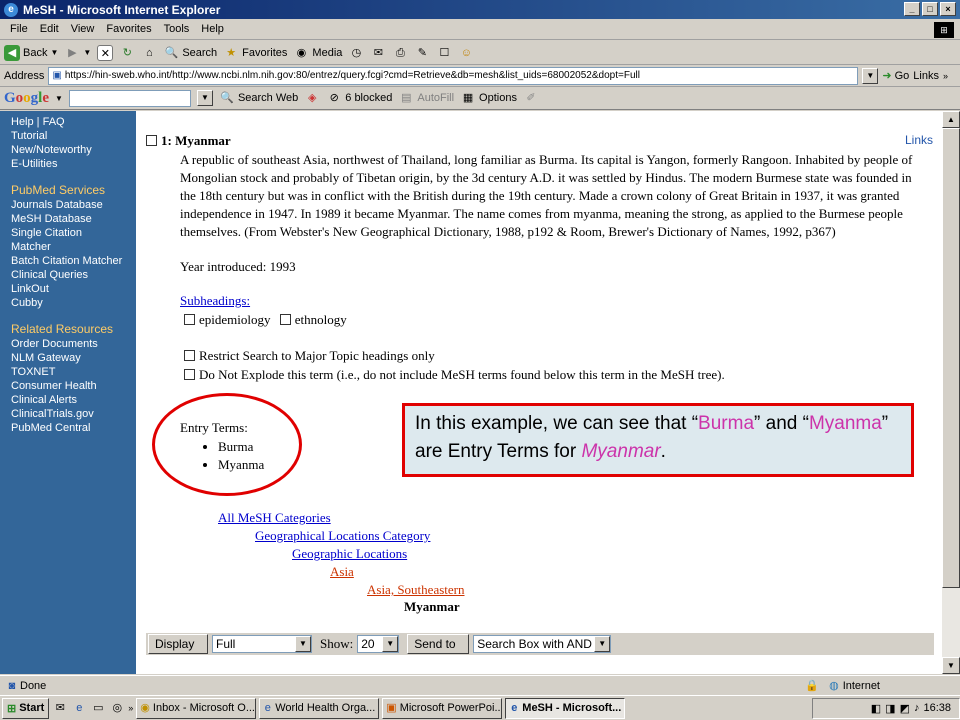 This screenshot has width=960, height=720. What do you see at coordinates (215, 301) in the screenshot?
I see `subheadings-link: Subheadings:` at bounding box center [215, 301].